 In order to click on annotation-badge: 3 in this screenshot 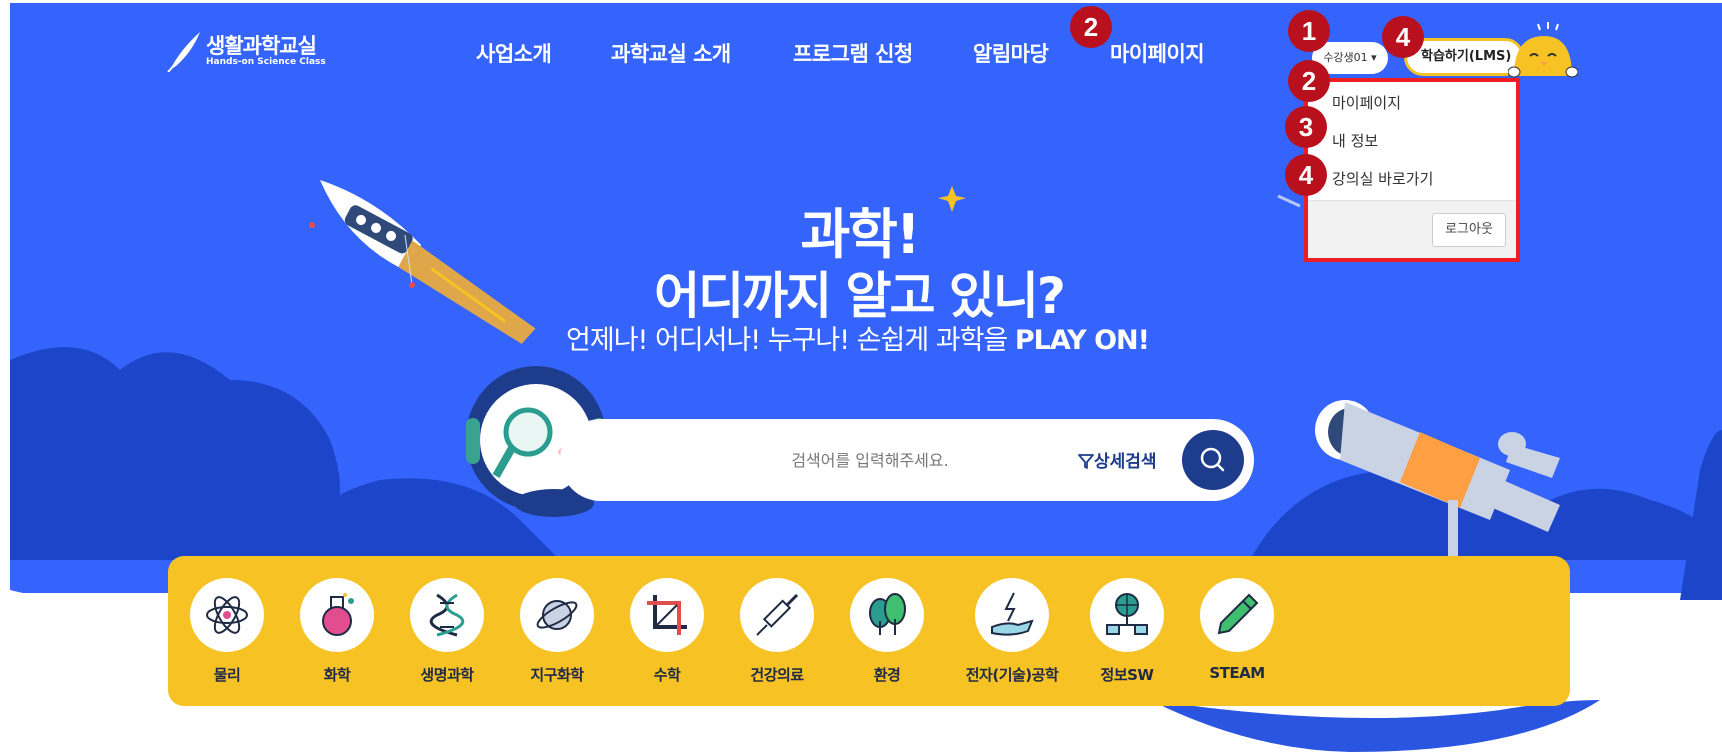, I will do `click(1306, 127)`.